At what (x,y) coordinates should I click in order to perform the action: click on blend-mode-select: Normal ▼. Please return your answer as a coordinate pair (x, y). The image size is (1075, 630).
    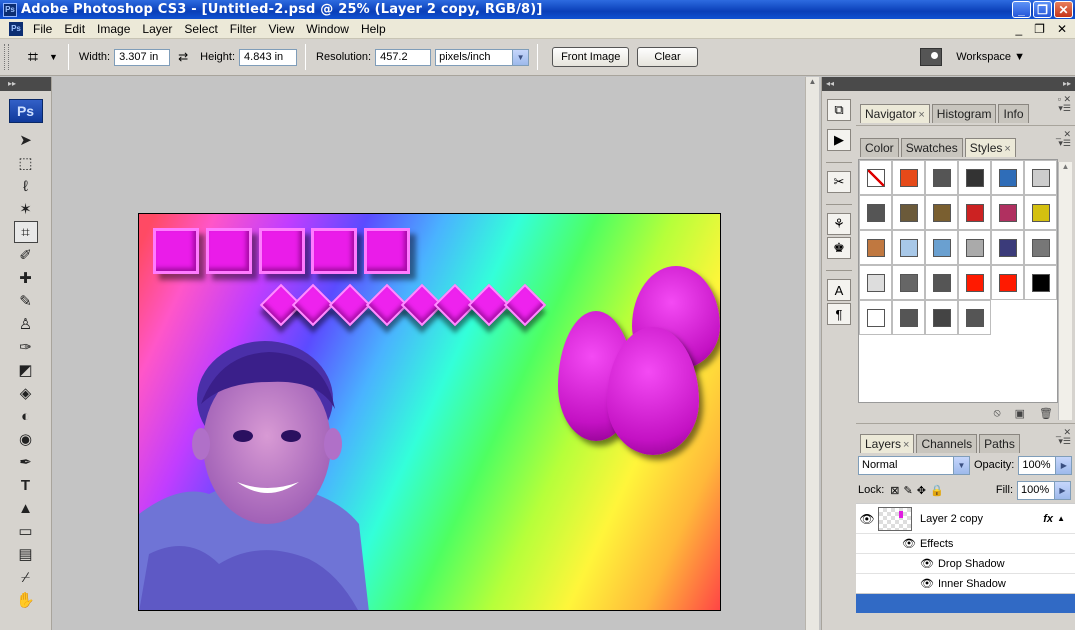
    Looking at the image, I should click on (914, 465).